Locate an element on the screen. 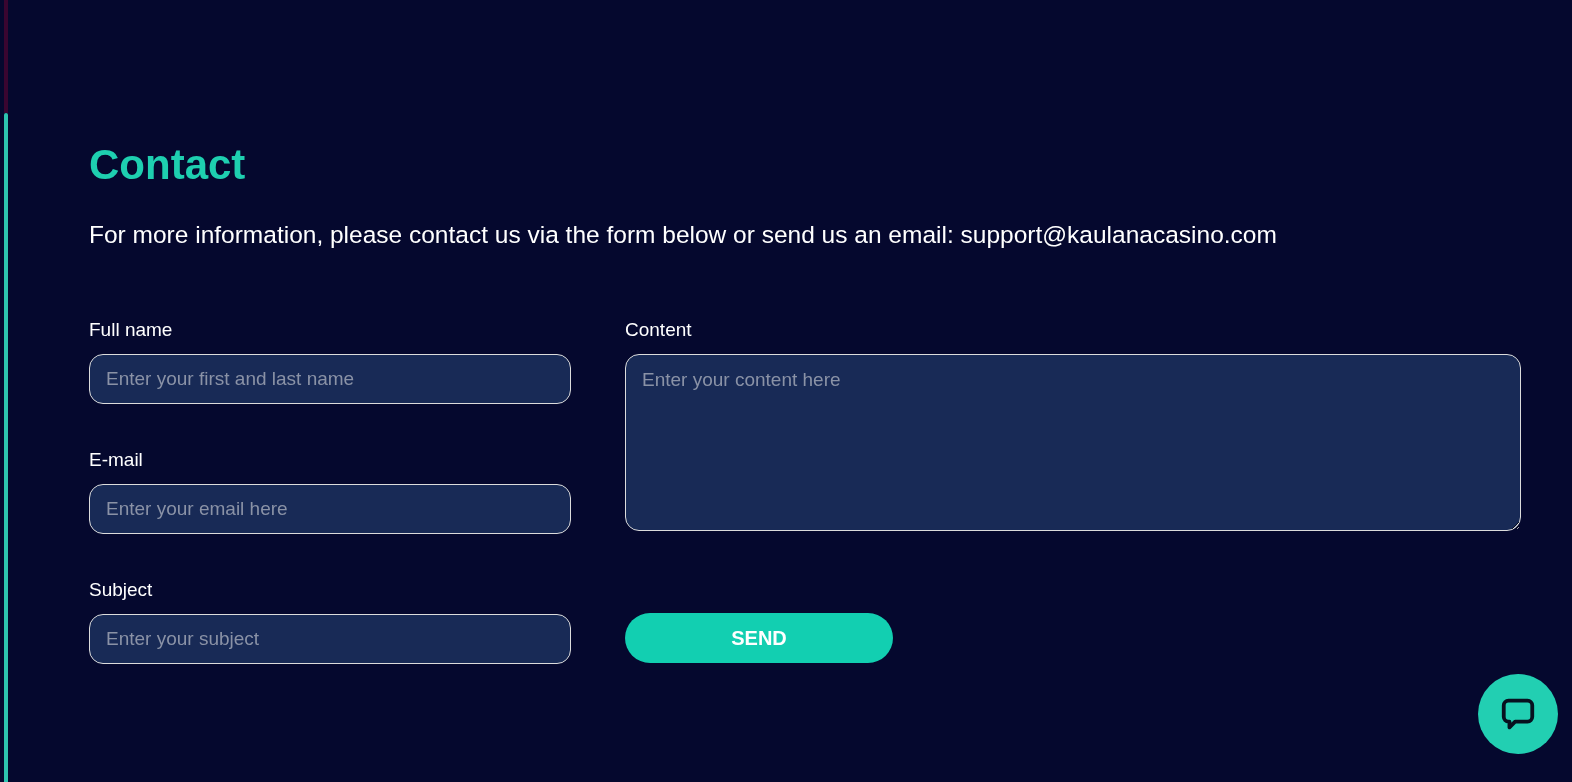 This screenshot has height=782, width=1572. intro-text: For more information, please contact us via the form below or send us an email: support@kaulanacasino.com is located at coordinates (683, 235).